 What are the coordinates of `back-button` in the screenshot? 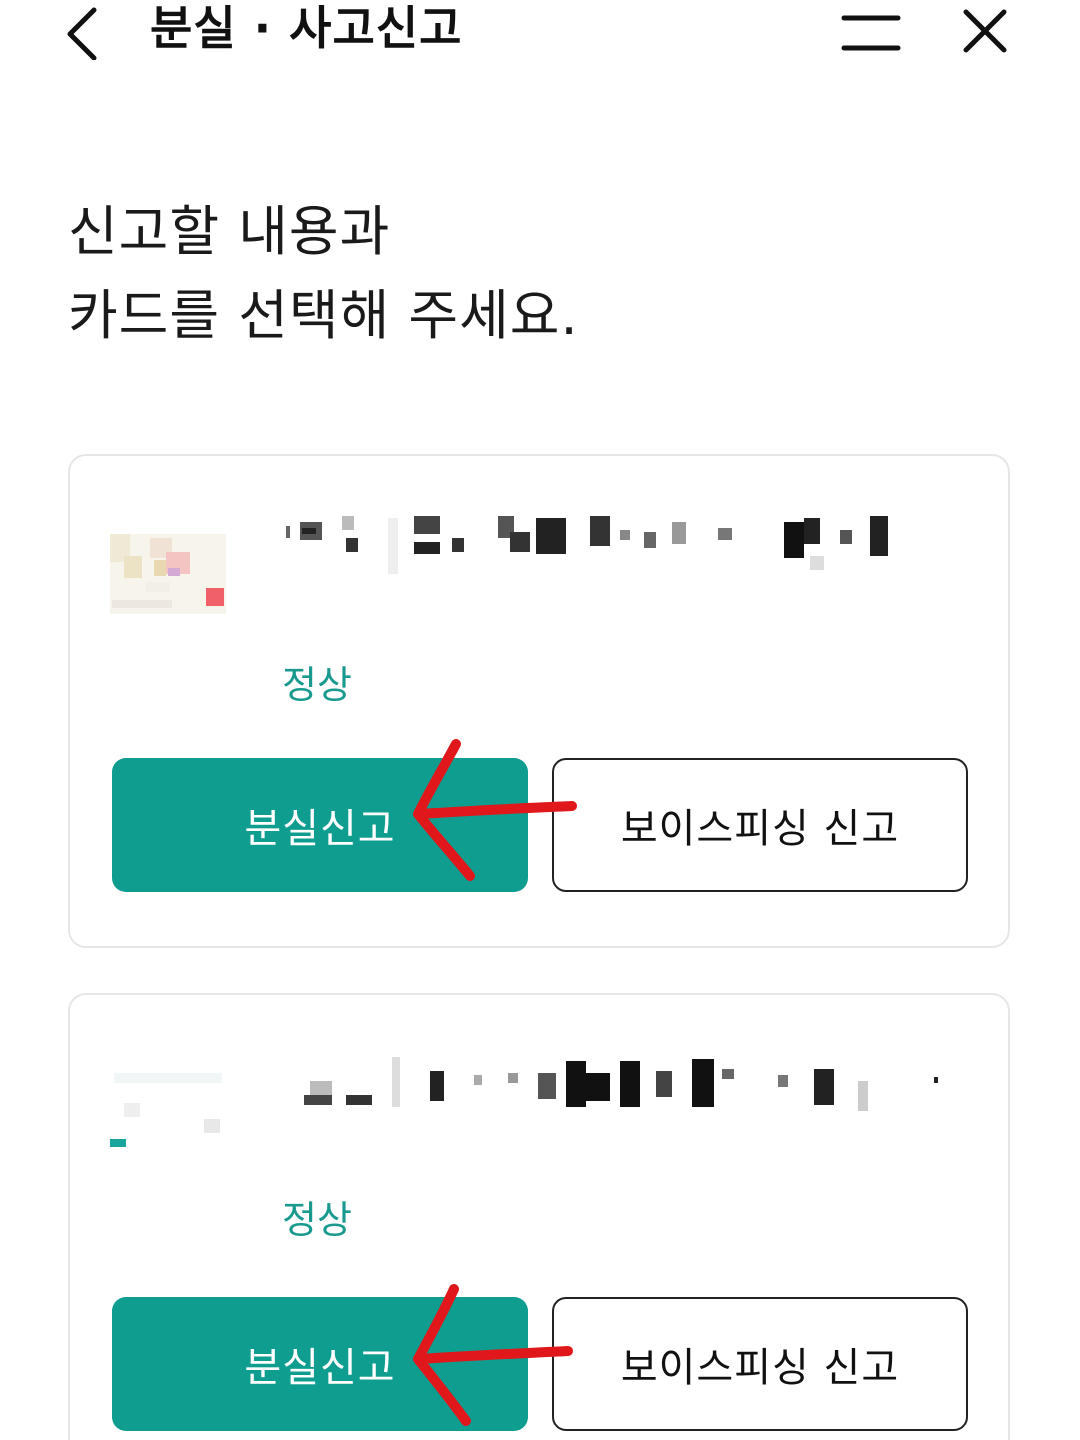 It's located at (84, 32).